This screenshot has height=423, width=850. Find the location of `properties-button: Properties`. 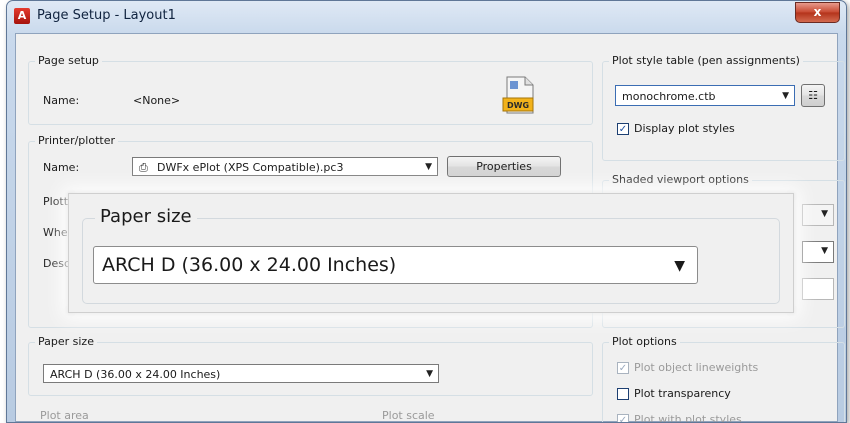

properties-button: Properties is located at coordinates (504, 166).